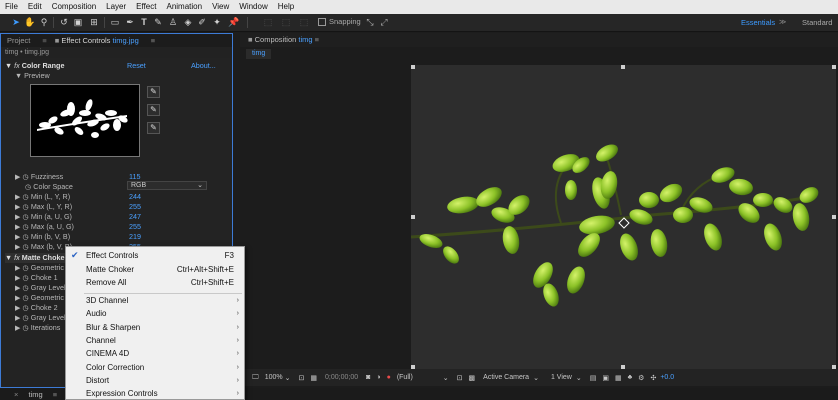 Image resolution: width=838 pixels, height=400 pixels. Describe the element at coordinates (758, 22) in the screenshot. I see `workspace-essentials: Essentials` at that location.